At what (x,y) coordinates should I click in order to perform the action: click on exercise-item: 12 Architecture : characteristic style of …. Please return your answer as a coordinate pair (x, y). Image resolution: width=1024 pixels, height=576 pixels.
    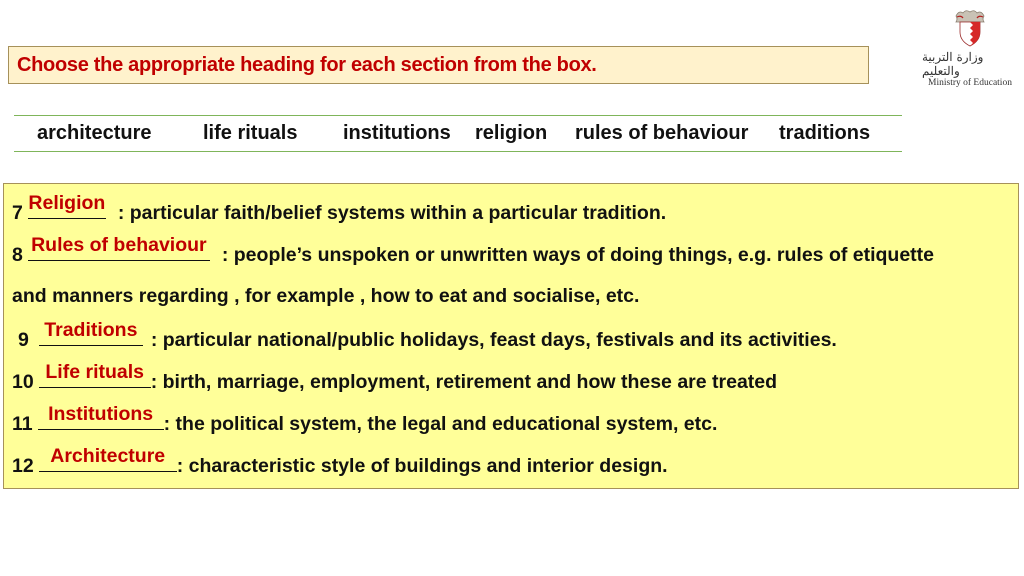
    Looking at the image, I should click on (340, 461).